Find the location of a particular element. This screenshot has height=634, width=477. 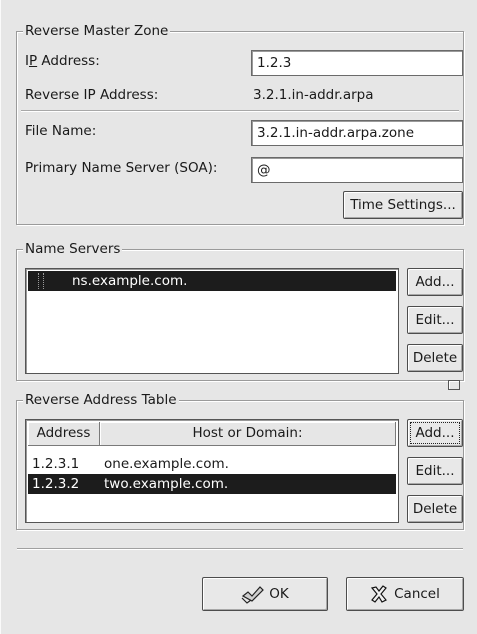

ip-address-input: 1.2.3 is located at coordinates (357, 63).